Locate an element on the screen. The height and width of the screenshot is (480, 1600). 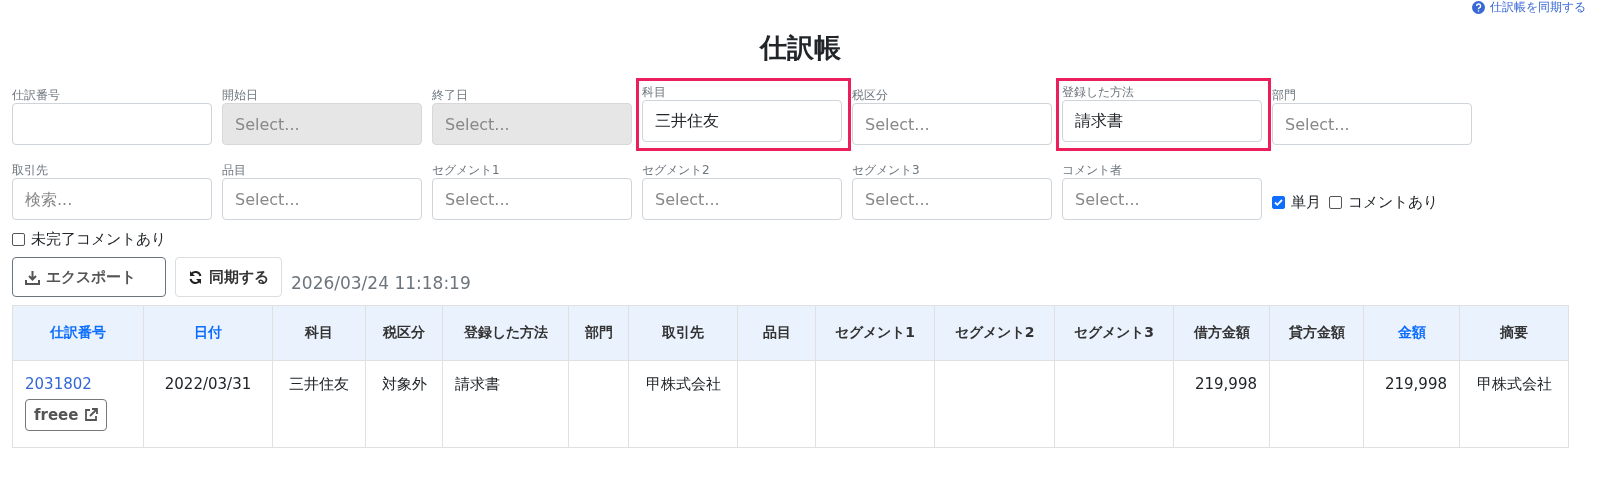
export-button: エクスポート is located at coordinates (89, 277).